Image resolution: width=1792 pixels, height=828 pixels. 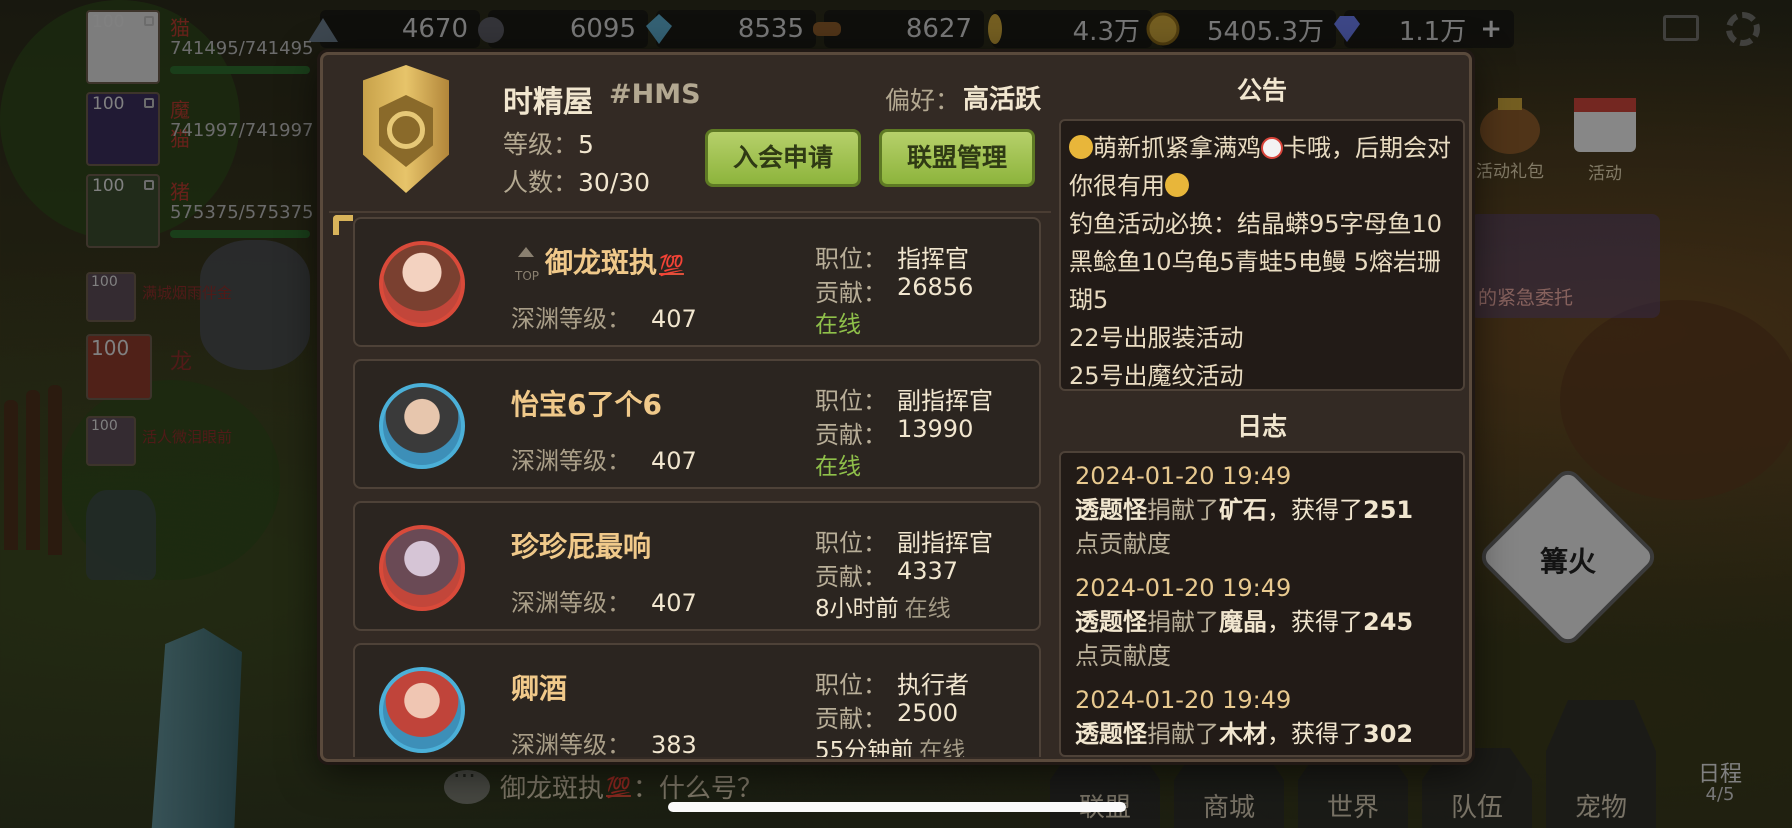 What do you see at coordinates (1244, 734) in the screenshot?
I see `log-entry: 透题怪捐献了木材，获得了302` at bounding box center [1244, 734].